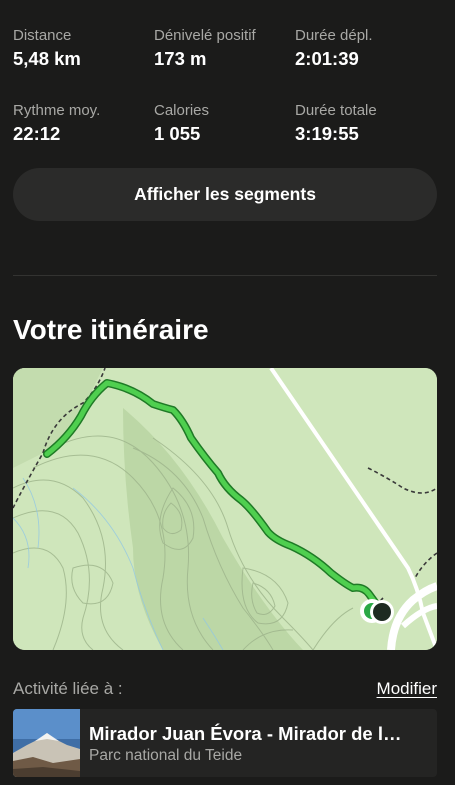  Describe the element at coordinates (180, 58) in the screenshot. I see `stat-value: 173 m` at that location.